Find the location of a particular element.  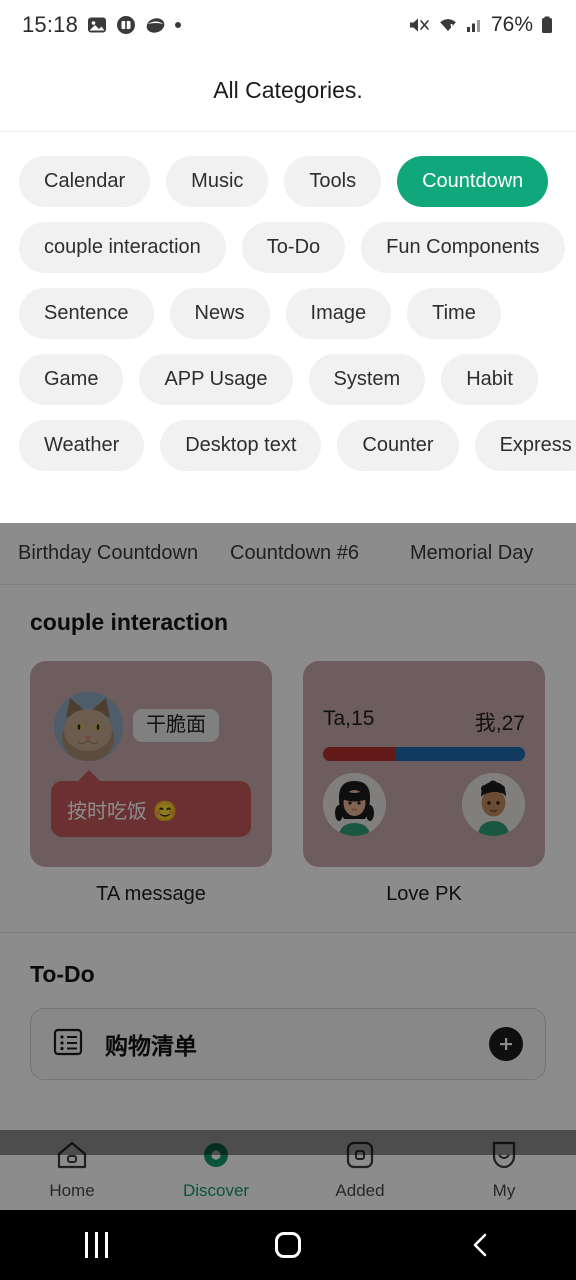

discover-icon is located at coordinates (216, 1157).